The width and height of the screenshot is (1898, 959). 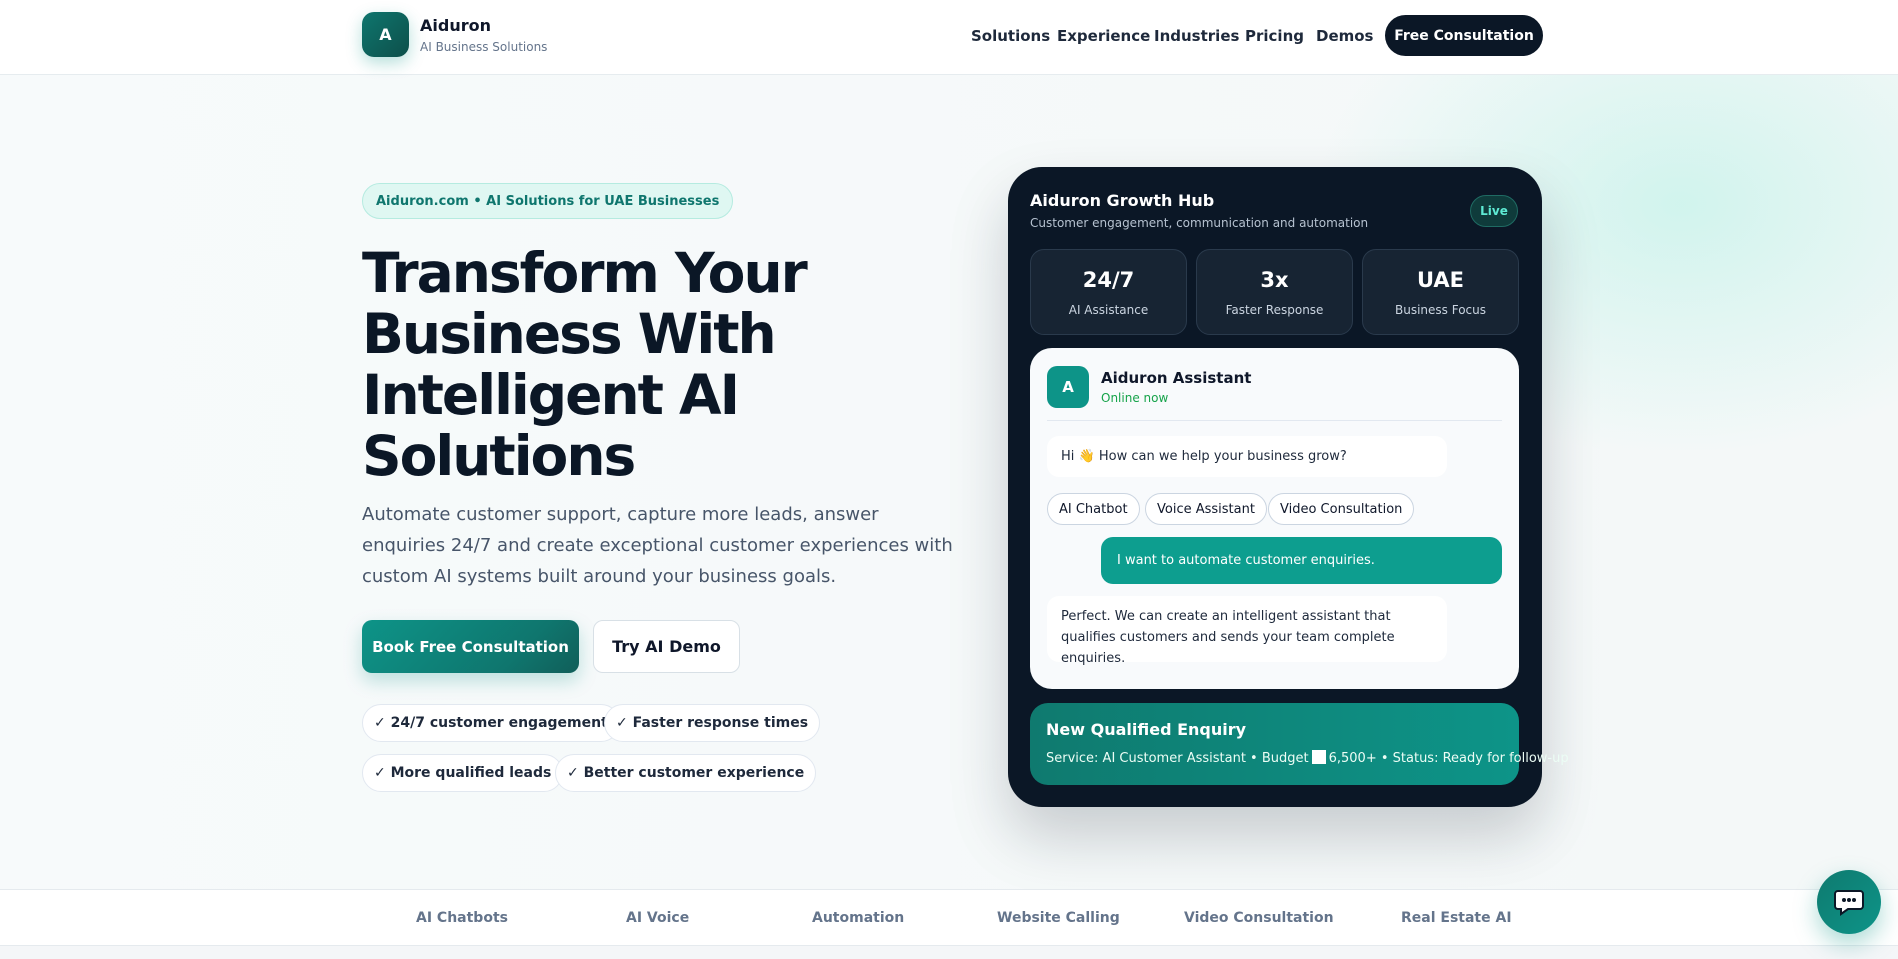 I want to click on next-section-edge, so click(x=949, y=952).